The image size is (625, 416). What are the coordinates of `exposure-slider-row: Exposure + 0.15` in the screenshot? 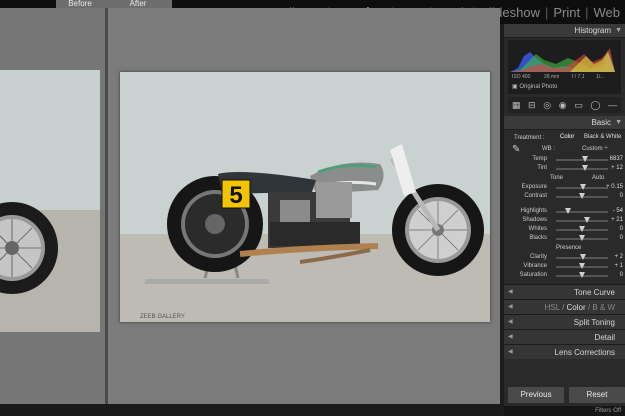 It's located at (564, 187).